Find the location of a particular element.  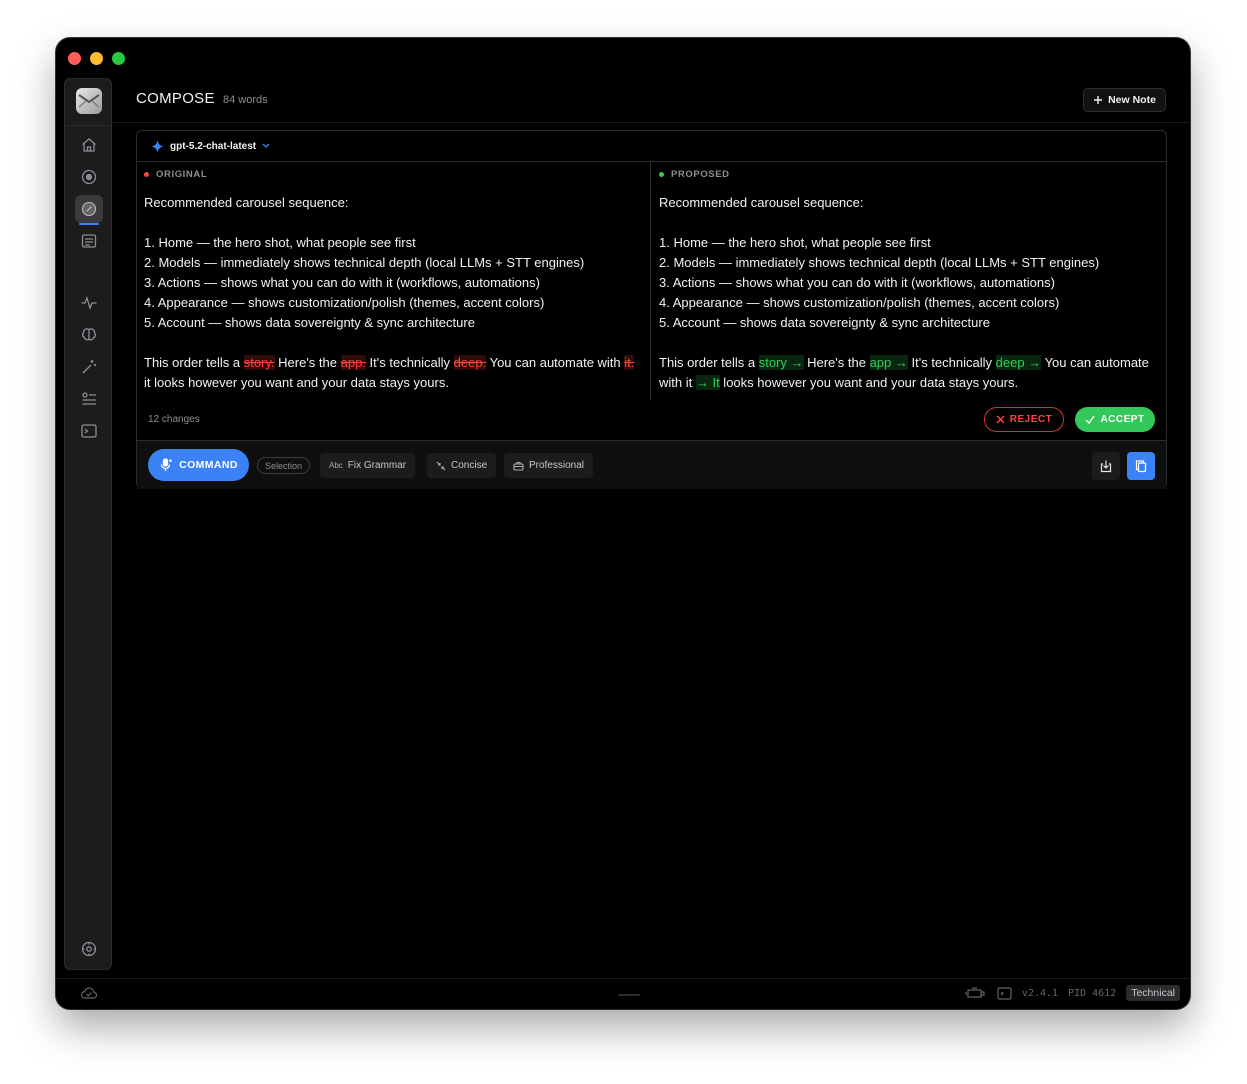

changes-count: 12 changes is located at coordinates (174, 419).